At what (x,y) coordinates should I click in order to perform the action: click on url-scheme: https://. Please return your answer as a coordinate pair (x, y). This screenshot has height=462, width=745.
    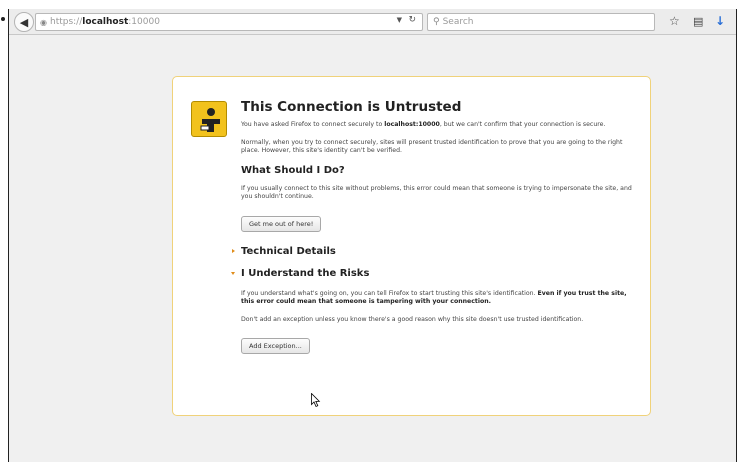
    Looking at the image, I should click on (66, 22).